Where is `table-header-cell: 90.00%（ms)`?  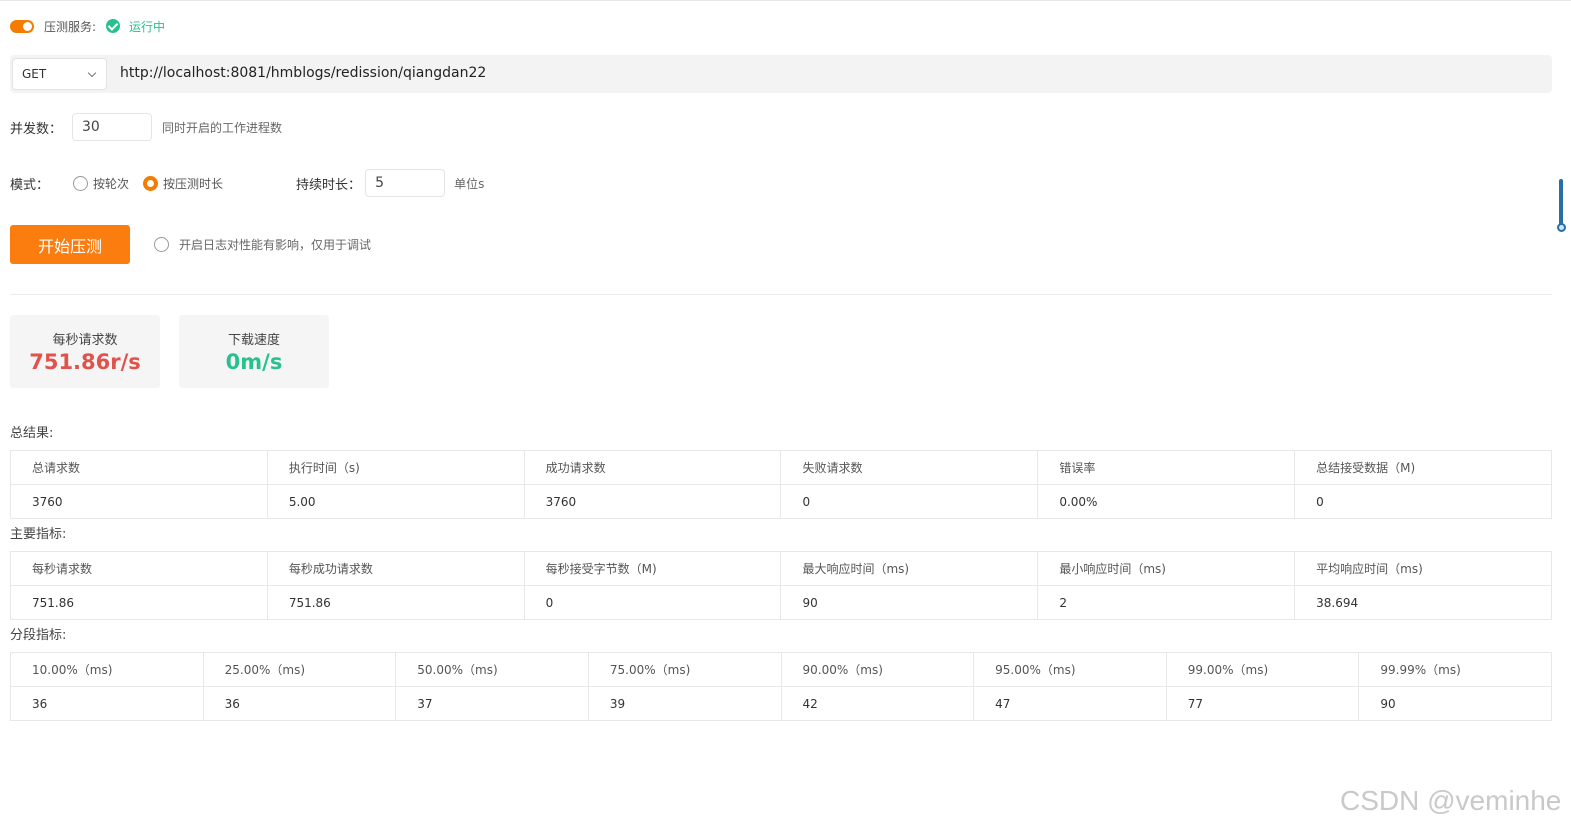
table-header-cell: 90.00%（ms) is located at coordinates (877, 669).